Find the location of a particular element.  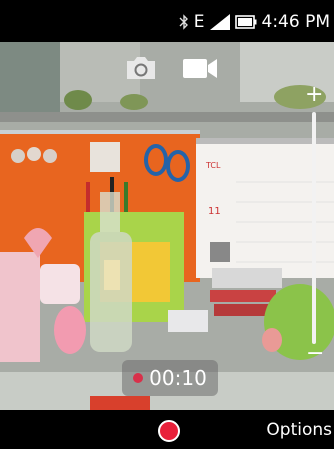

status-icons: E 4:46 PM is located at coordinates (254, 22).